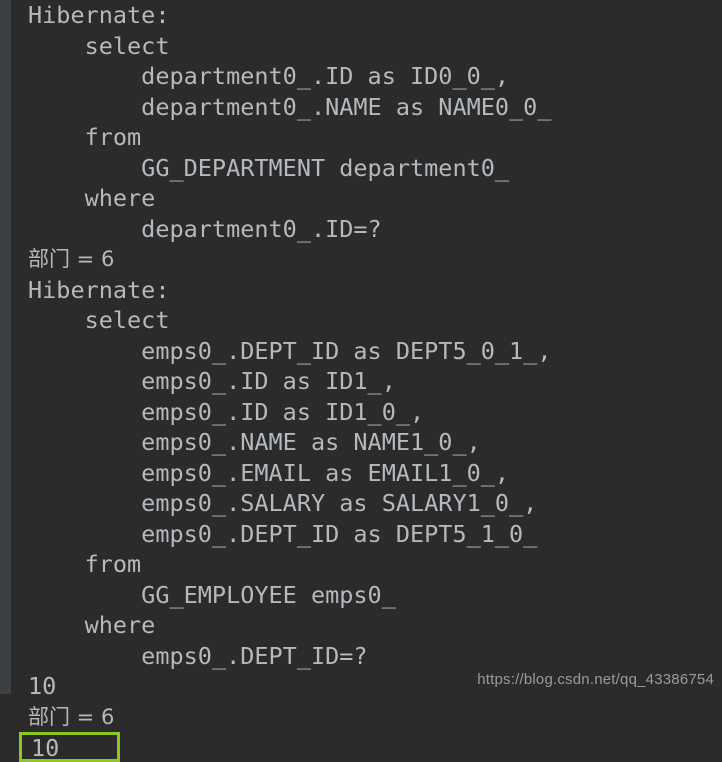  What do you see at coordinates (290, 350) in the screenshot?
I see `console-line: emps0_.DEPT_ID as DEPT5_0_1_,` at bounding box center [290, 350].